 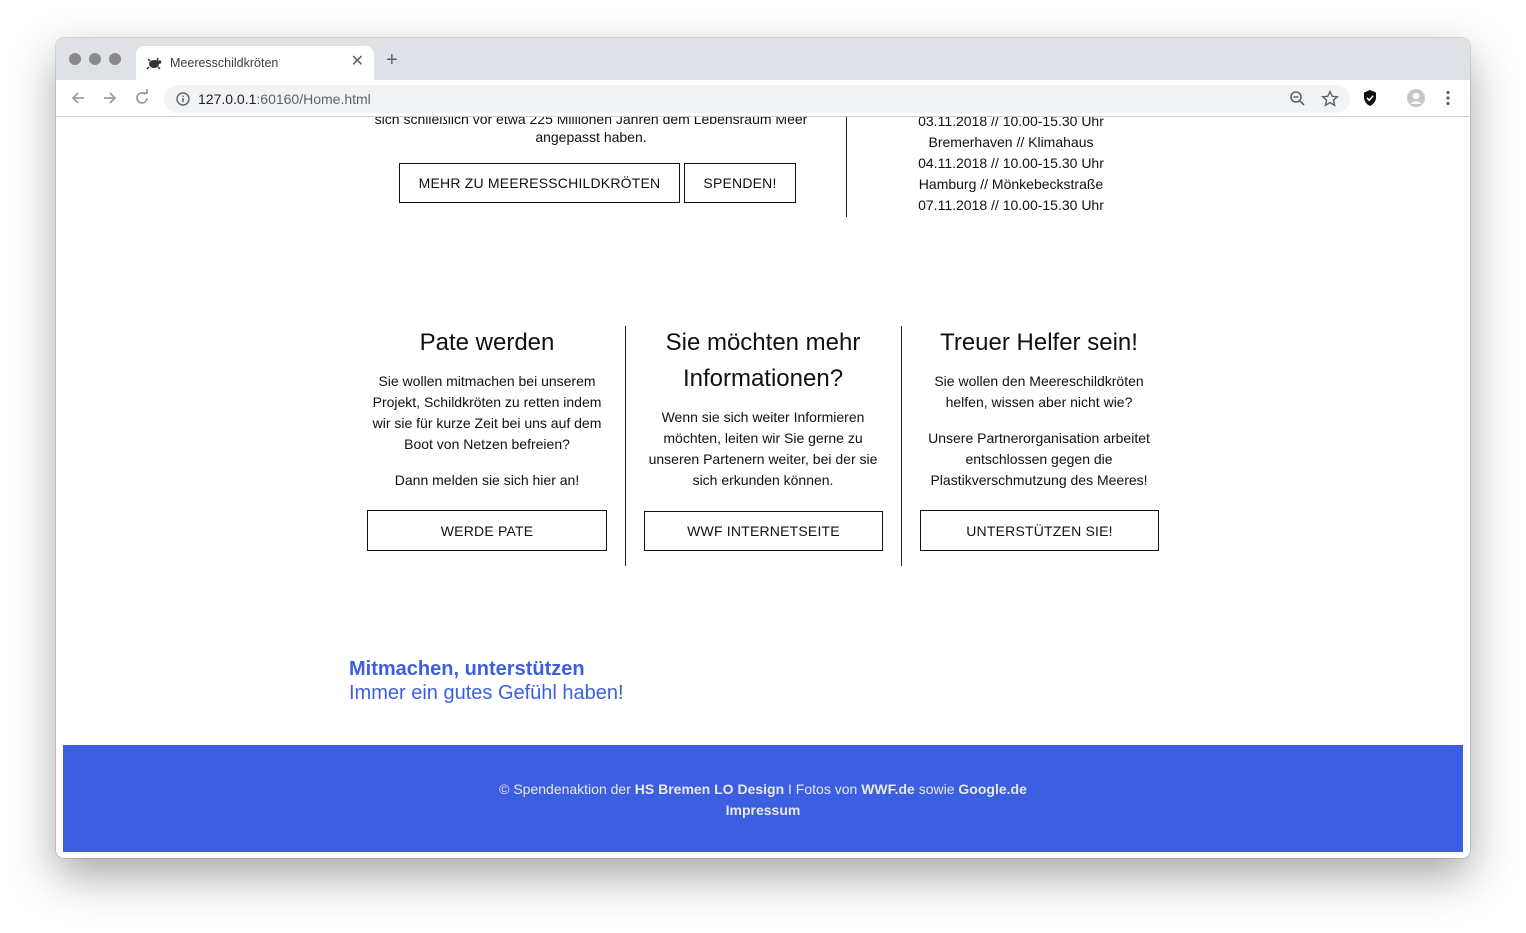 What do you see at coordinates (763, 531) in the screenshot?
I see `wwf-website-button: WWF INTERNETSEITE` at bounding box center [763, 531].